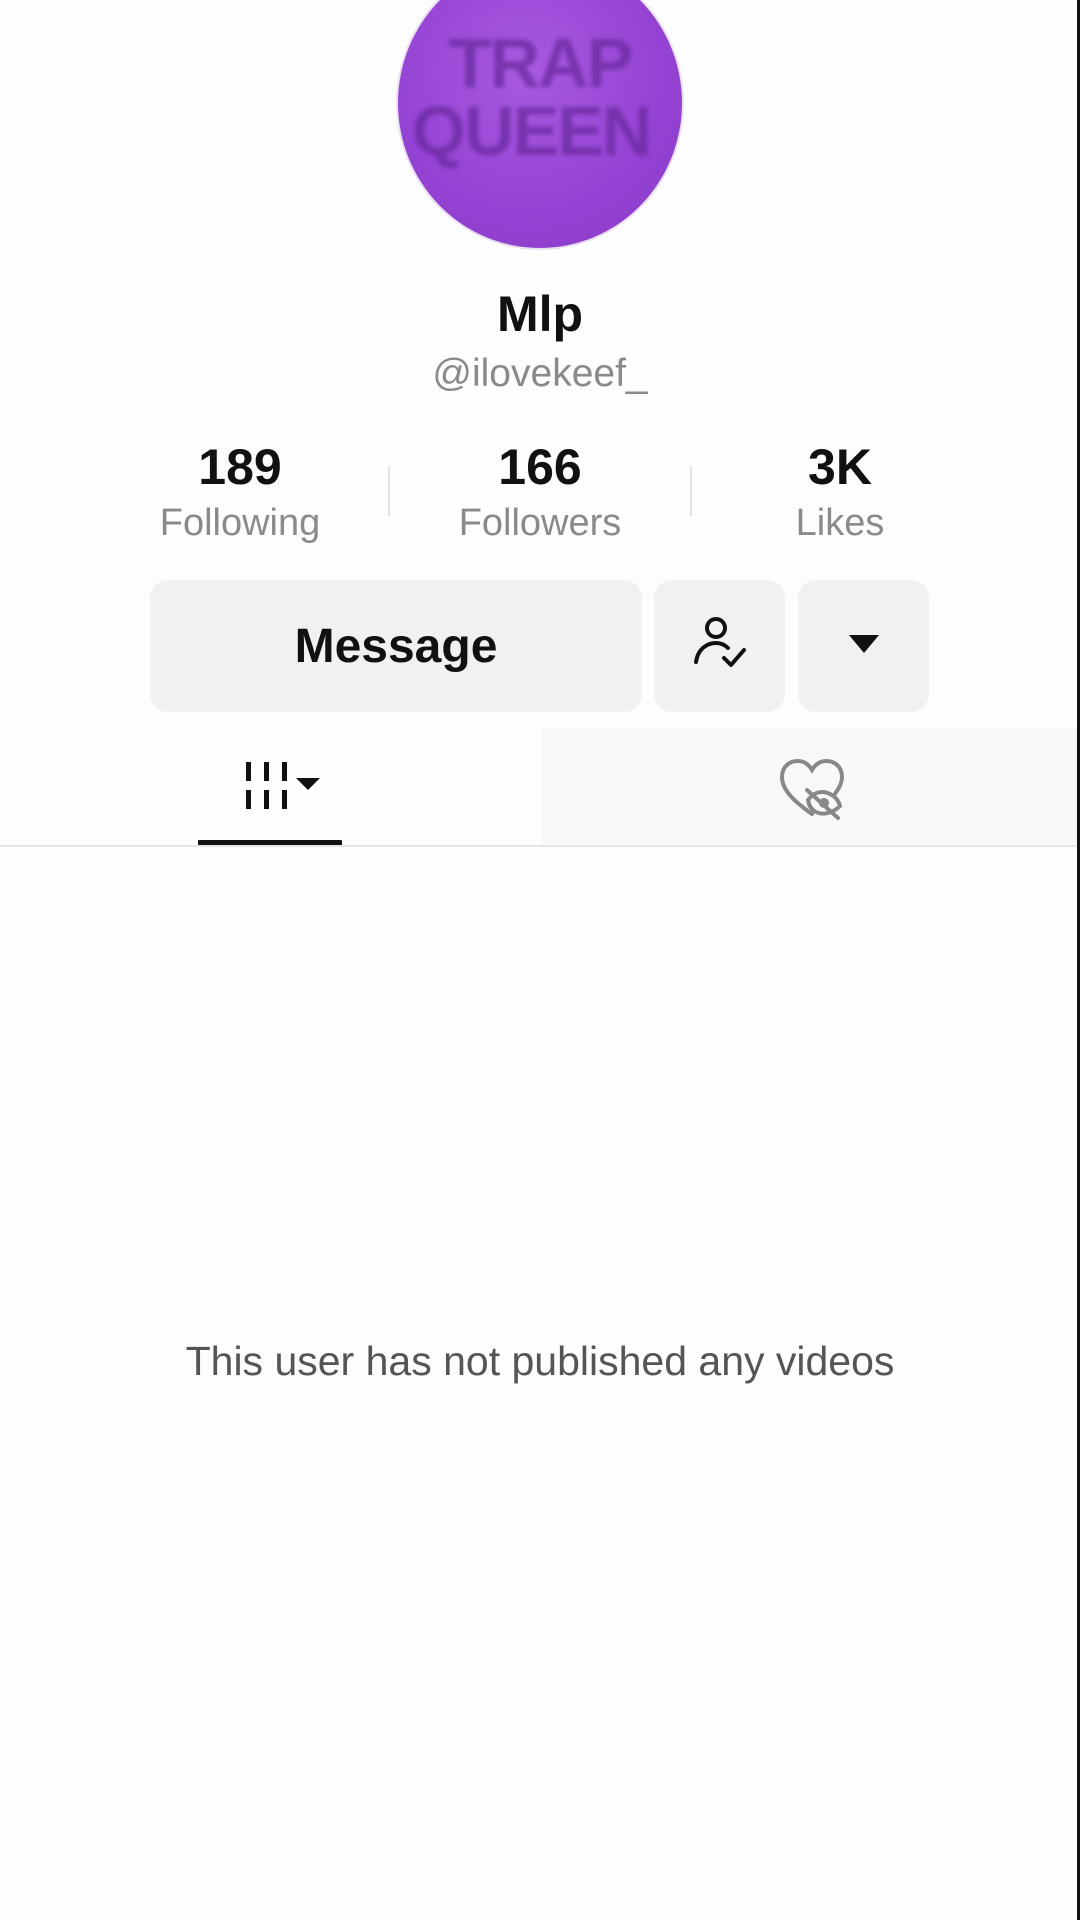 This screenshot has height=1920, width=1080. What do you see at coordinates (240, 467) in the screenshot?
I see `following-count: 189` at bounding box center [240, 467].